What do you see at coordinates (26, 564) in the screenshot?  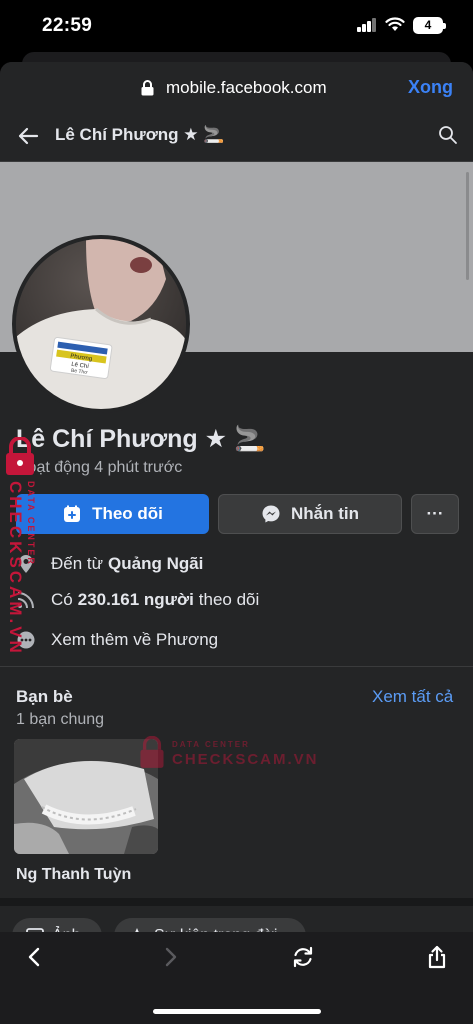 I see `location-pin-icon` at bounding box center [26, 564].